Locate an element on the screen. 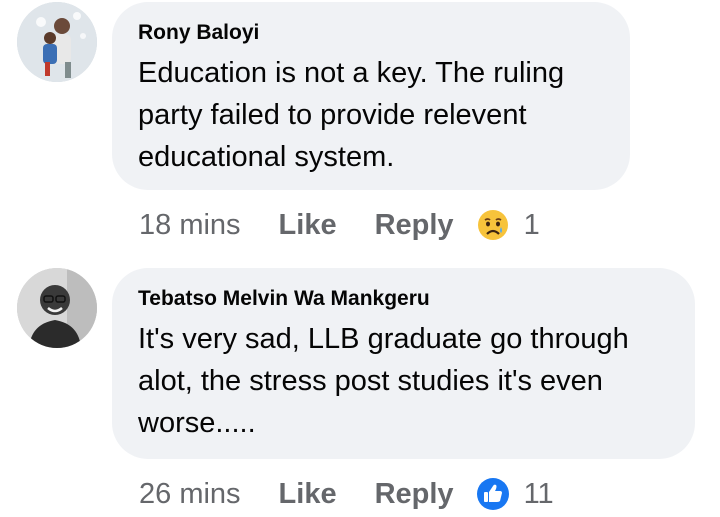 This screenshot has width=720, height=517. comment-timestamp: 26 mins is located at coordinates (190, 494).